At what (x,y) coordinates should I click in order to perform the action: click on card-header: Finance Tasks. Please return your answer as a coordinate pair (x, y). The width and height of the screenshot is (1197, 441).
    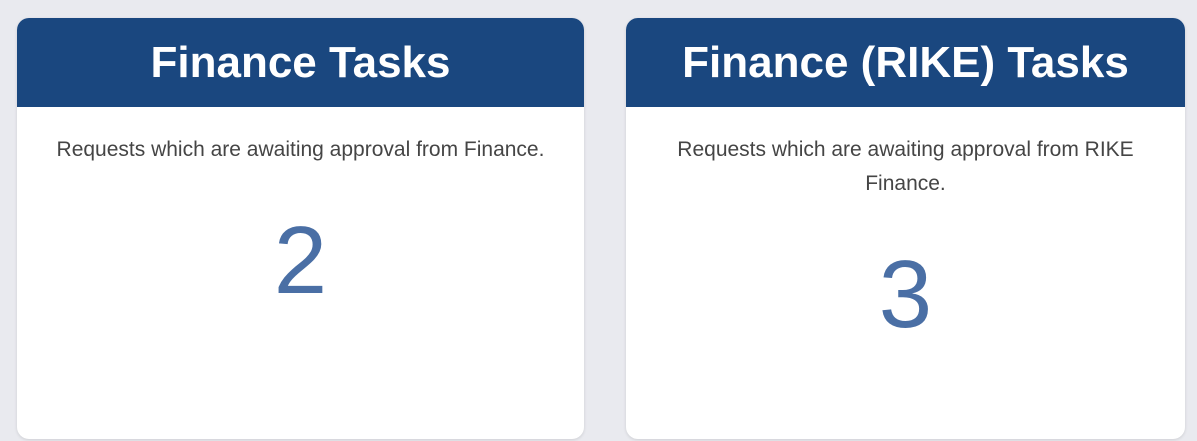
    Looking at the image, I should click on (300, 62).